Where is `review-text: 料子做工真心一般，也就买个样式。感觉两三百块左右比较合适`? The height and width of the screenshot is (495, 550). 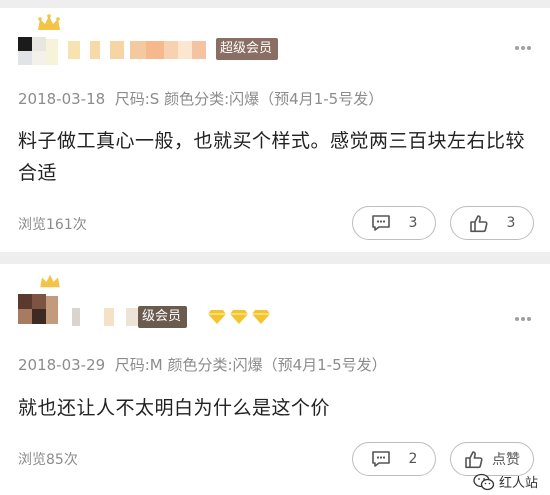
review-text: 料子做工真心一般，也就买个样式。感觉两三百块左右比较合适 is located at coordinates (272, 157).